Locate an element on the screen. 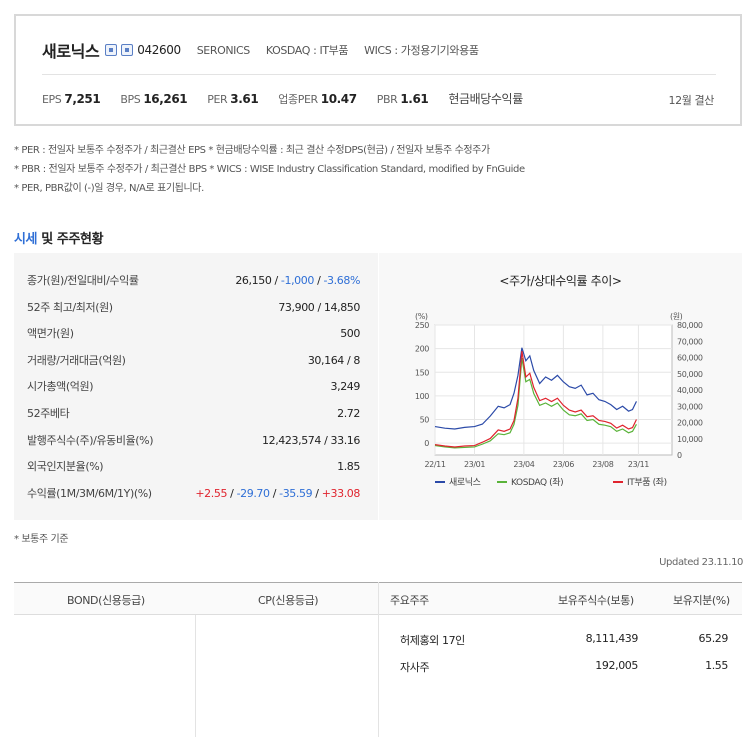 Image resolution: width=749 pixels, height=737 pixels. y-right-tick-label: 0 is located at coordinates (679, 455).